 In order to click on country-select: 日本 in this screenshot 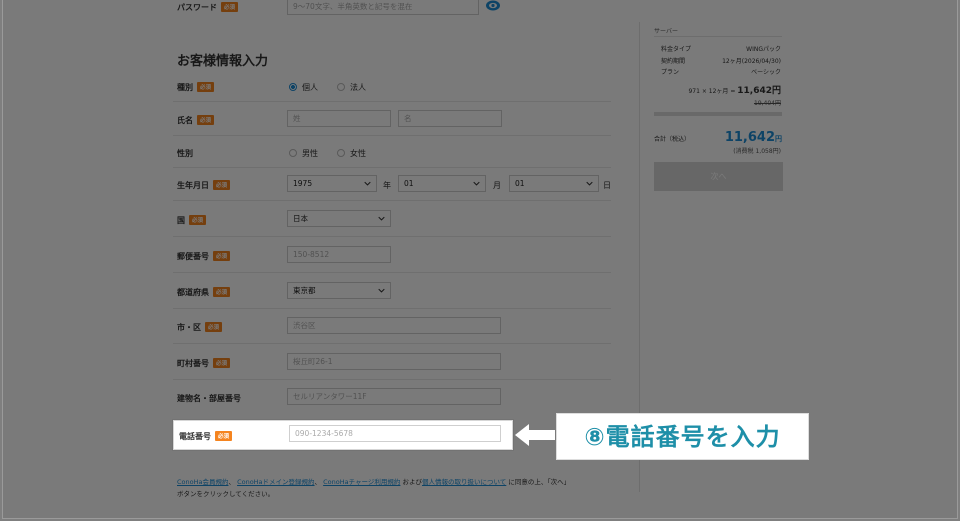, I will do `click(339, 218)`.